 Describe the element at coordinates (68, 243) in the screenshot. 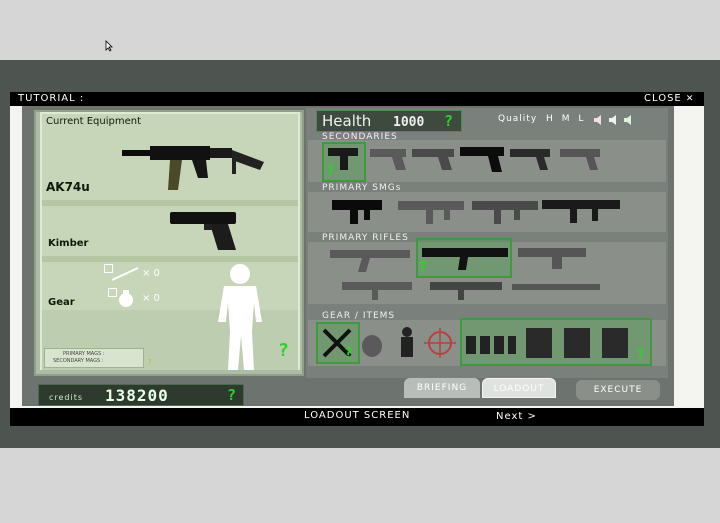

I see `secondary-weapon-name: Kimber` at that location.